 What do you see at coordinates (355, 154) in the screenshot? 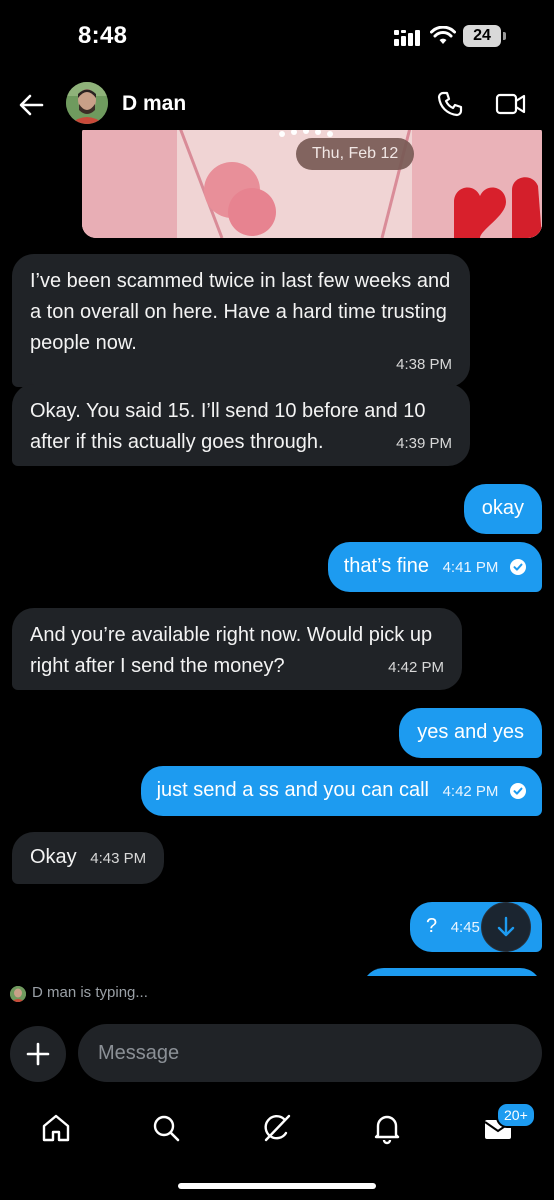
I see `date-divider: Thu, Feb 12` at bounding box center [355, 154].